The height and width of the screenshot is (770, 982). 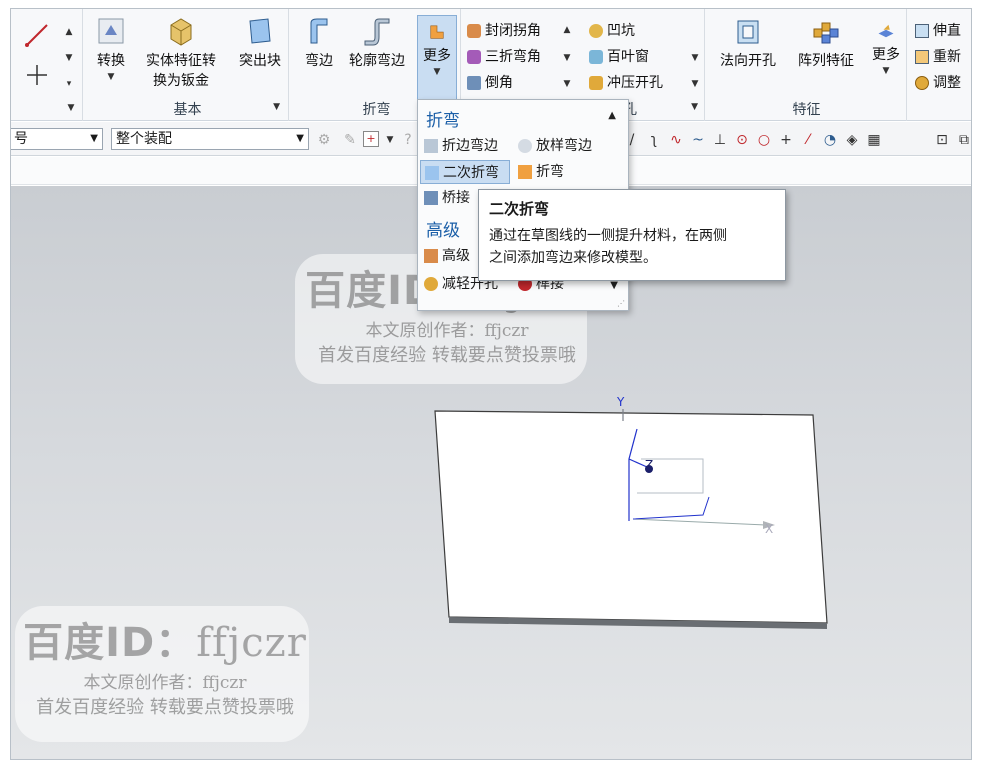 What do you see at coordinates (886, 71) in the screenshot?
I see `feature-more-dropdown-icon: ▼` at bounding box center [886, 71].